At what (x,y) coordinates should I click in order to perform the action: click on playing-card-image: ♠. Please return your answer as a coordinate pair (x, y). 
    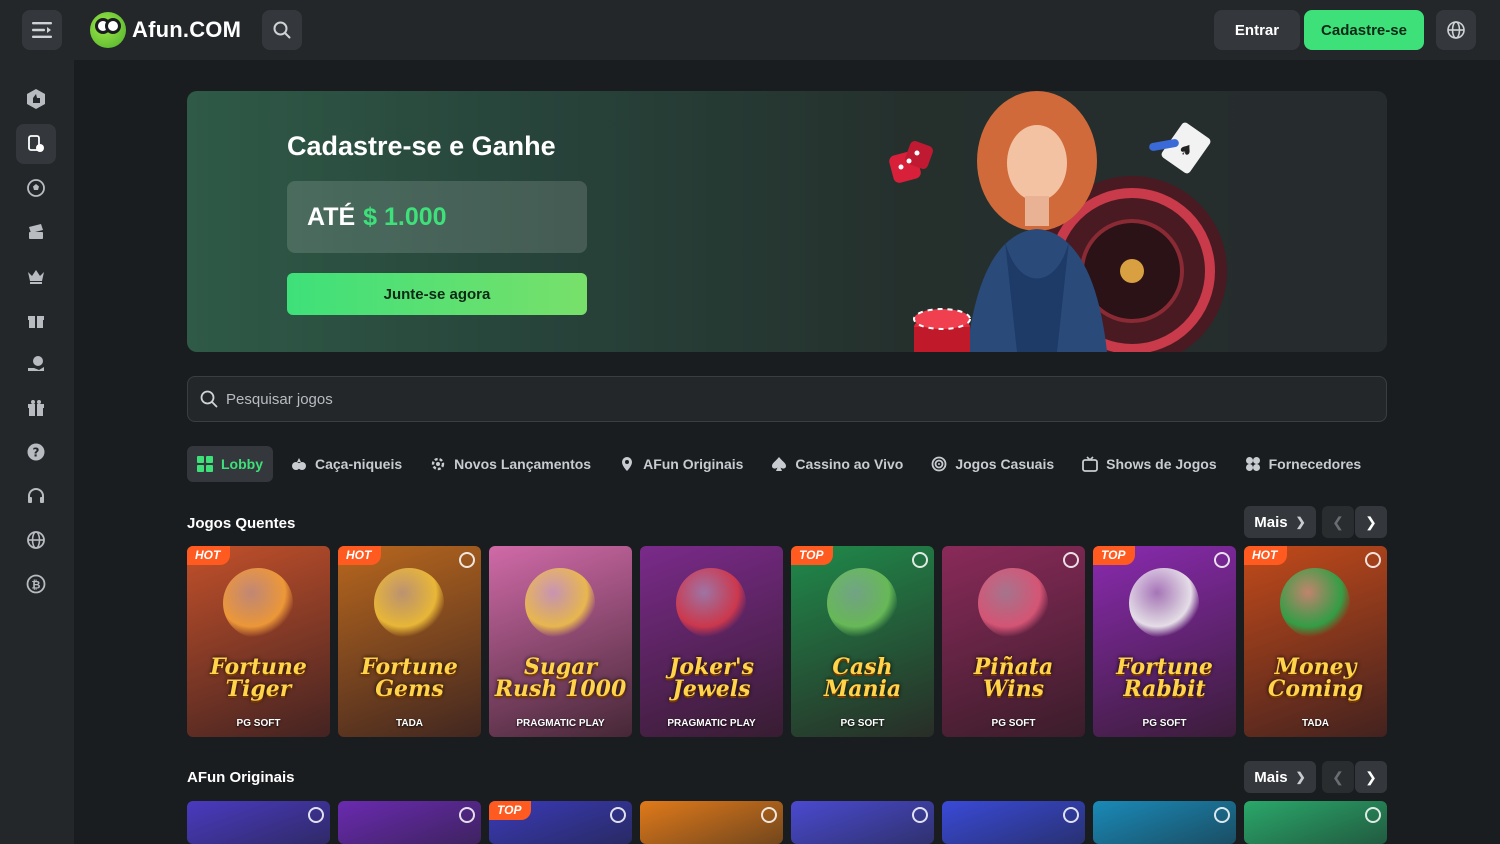
    Looking at the image, I should click on (1180, 148).